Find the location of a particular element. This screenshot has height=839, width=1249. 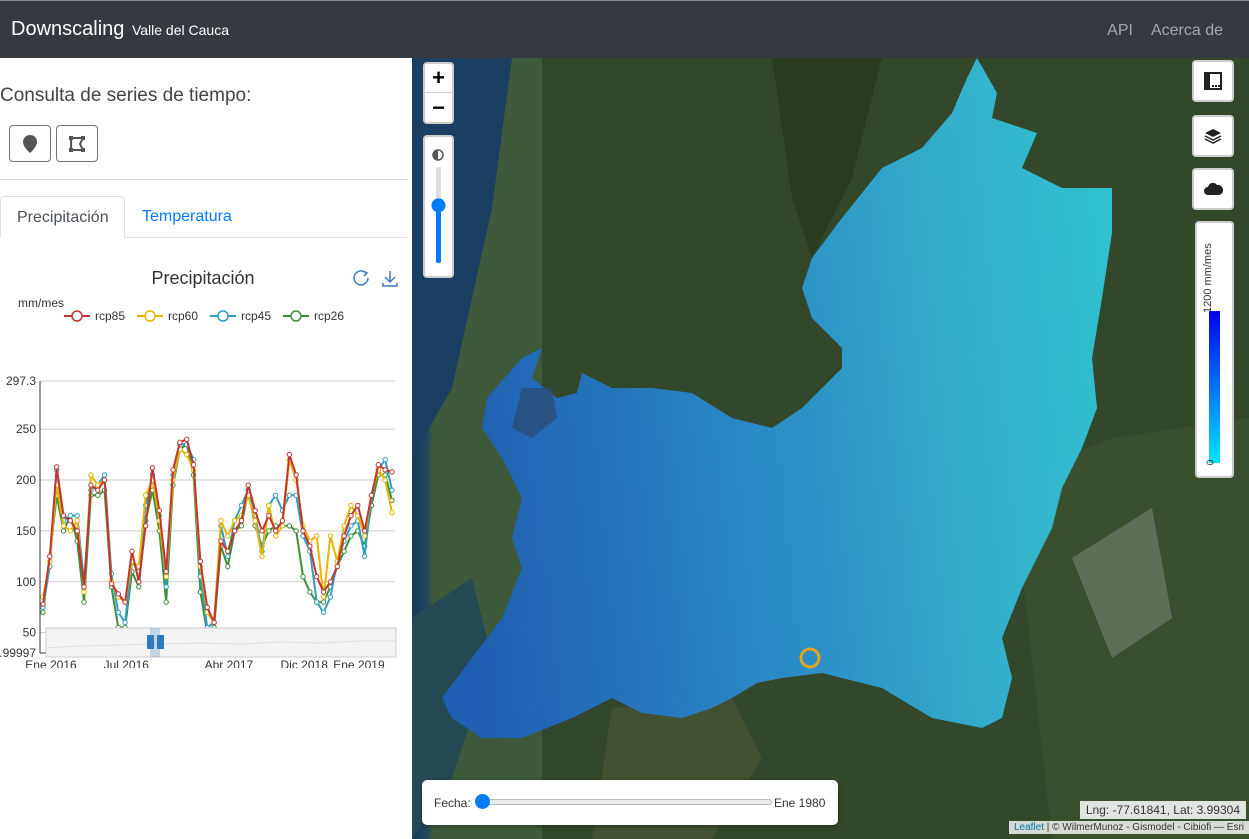

download-icon is located at coordinates (390, 279).